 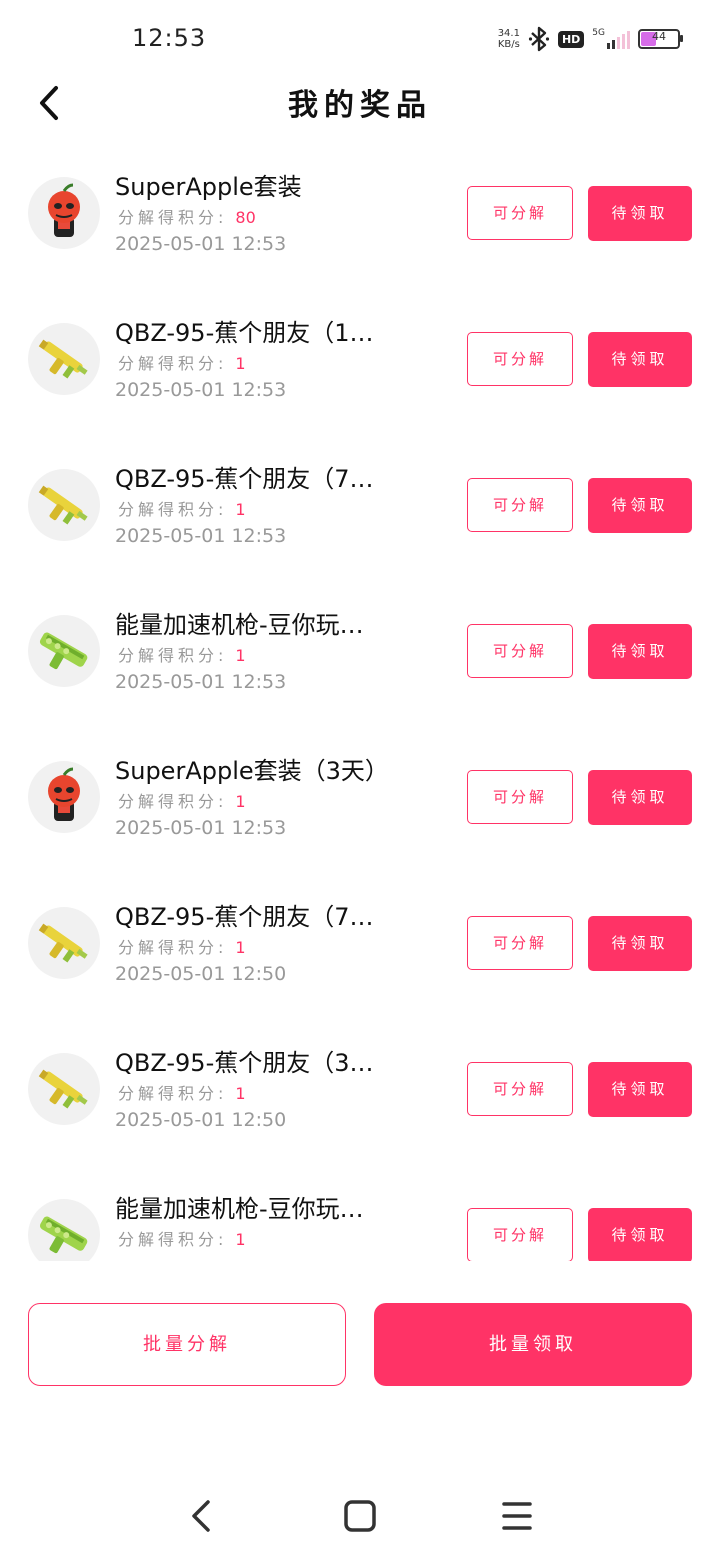 I want to click on network-speed-value: 34.1, so click(x=508, y=33).